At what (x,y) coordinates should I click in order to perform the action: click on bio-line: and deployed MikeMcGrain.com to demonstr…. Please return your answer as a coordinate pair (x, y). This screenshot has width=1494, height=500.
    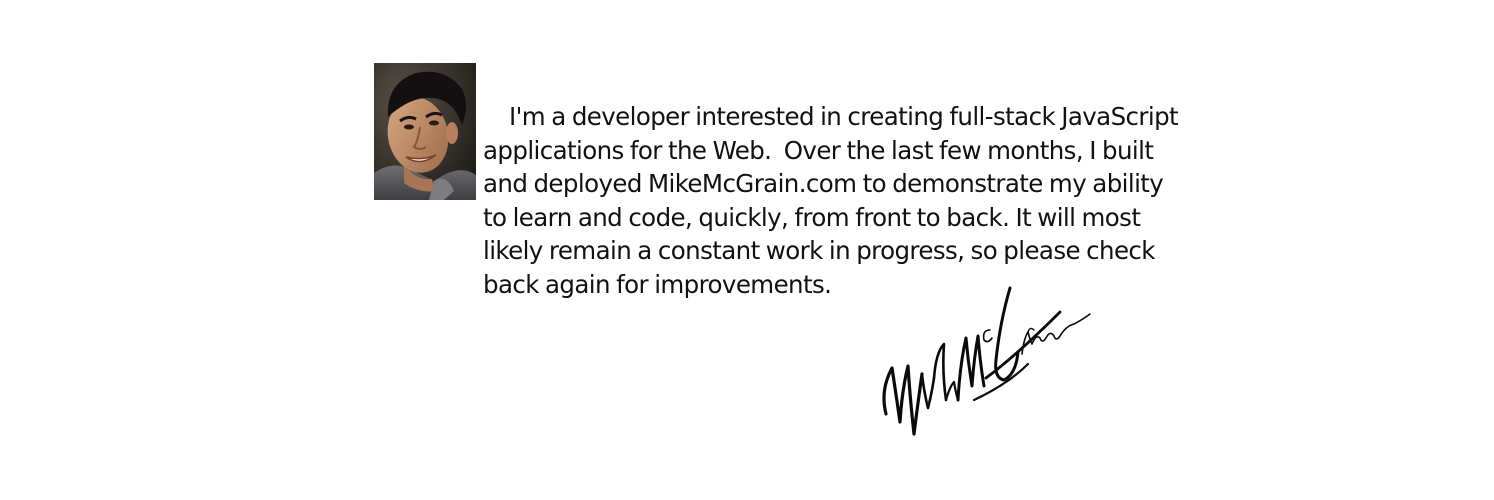
    Looking at the image, I should click on (823, 183).